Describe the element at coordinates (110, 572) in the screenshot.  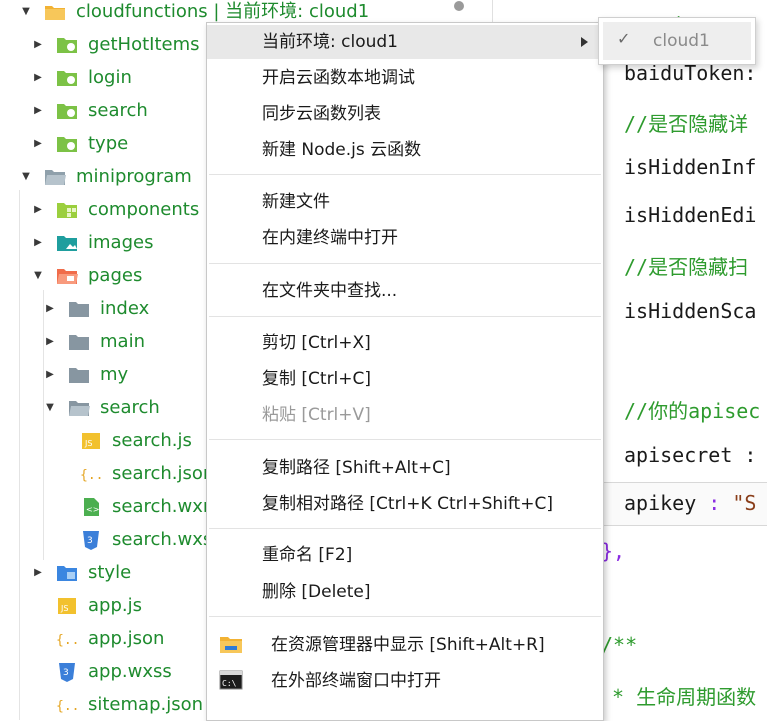
I see `tree-item-label: style` at that location.